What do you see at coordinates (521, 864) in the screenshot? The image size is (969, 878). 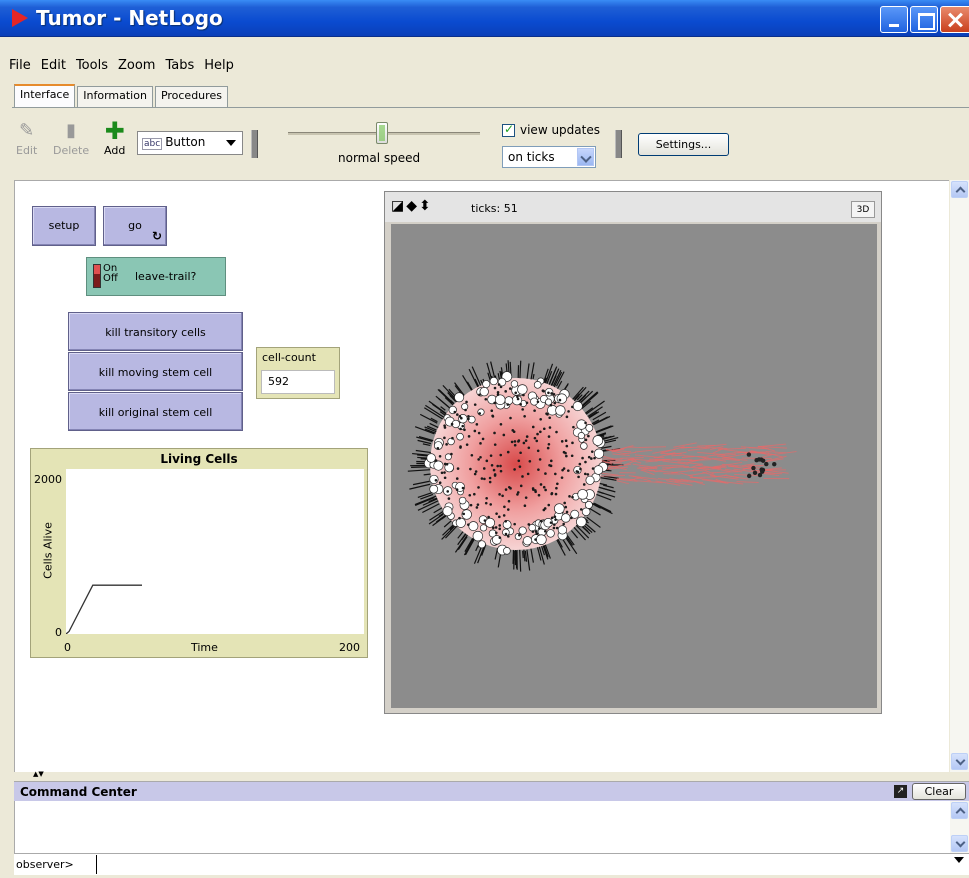 I see `command-input` at bounding box center [521, 864].